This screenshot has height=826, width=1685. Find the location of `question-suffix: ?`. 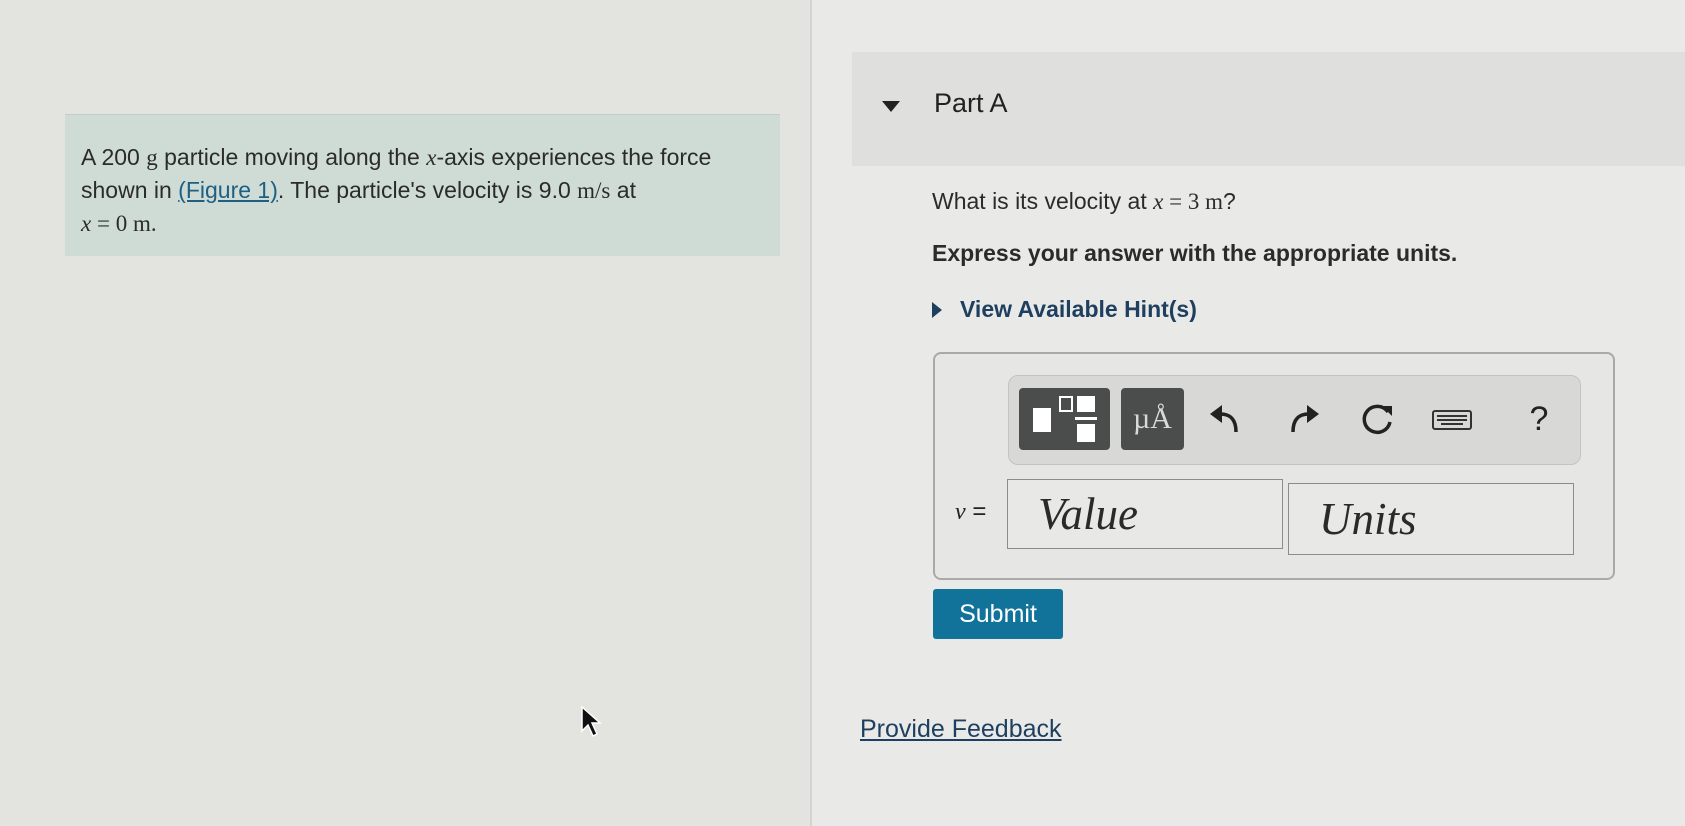

question-suffix: ? is located at coordinates (1229, 201).